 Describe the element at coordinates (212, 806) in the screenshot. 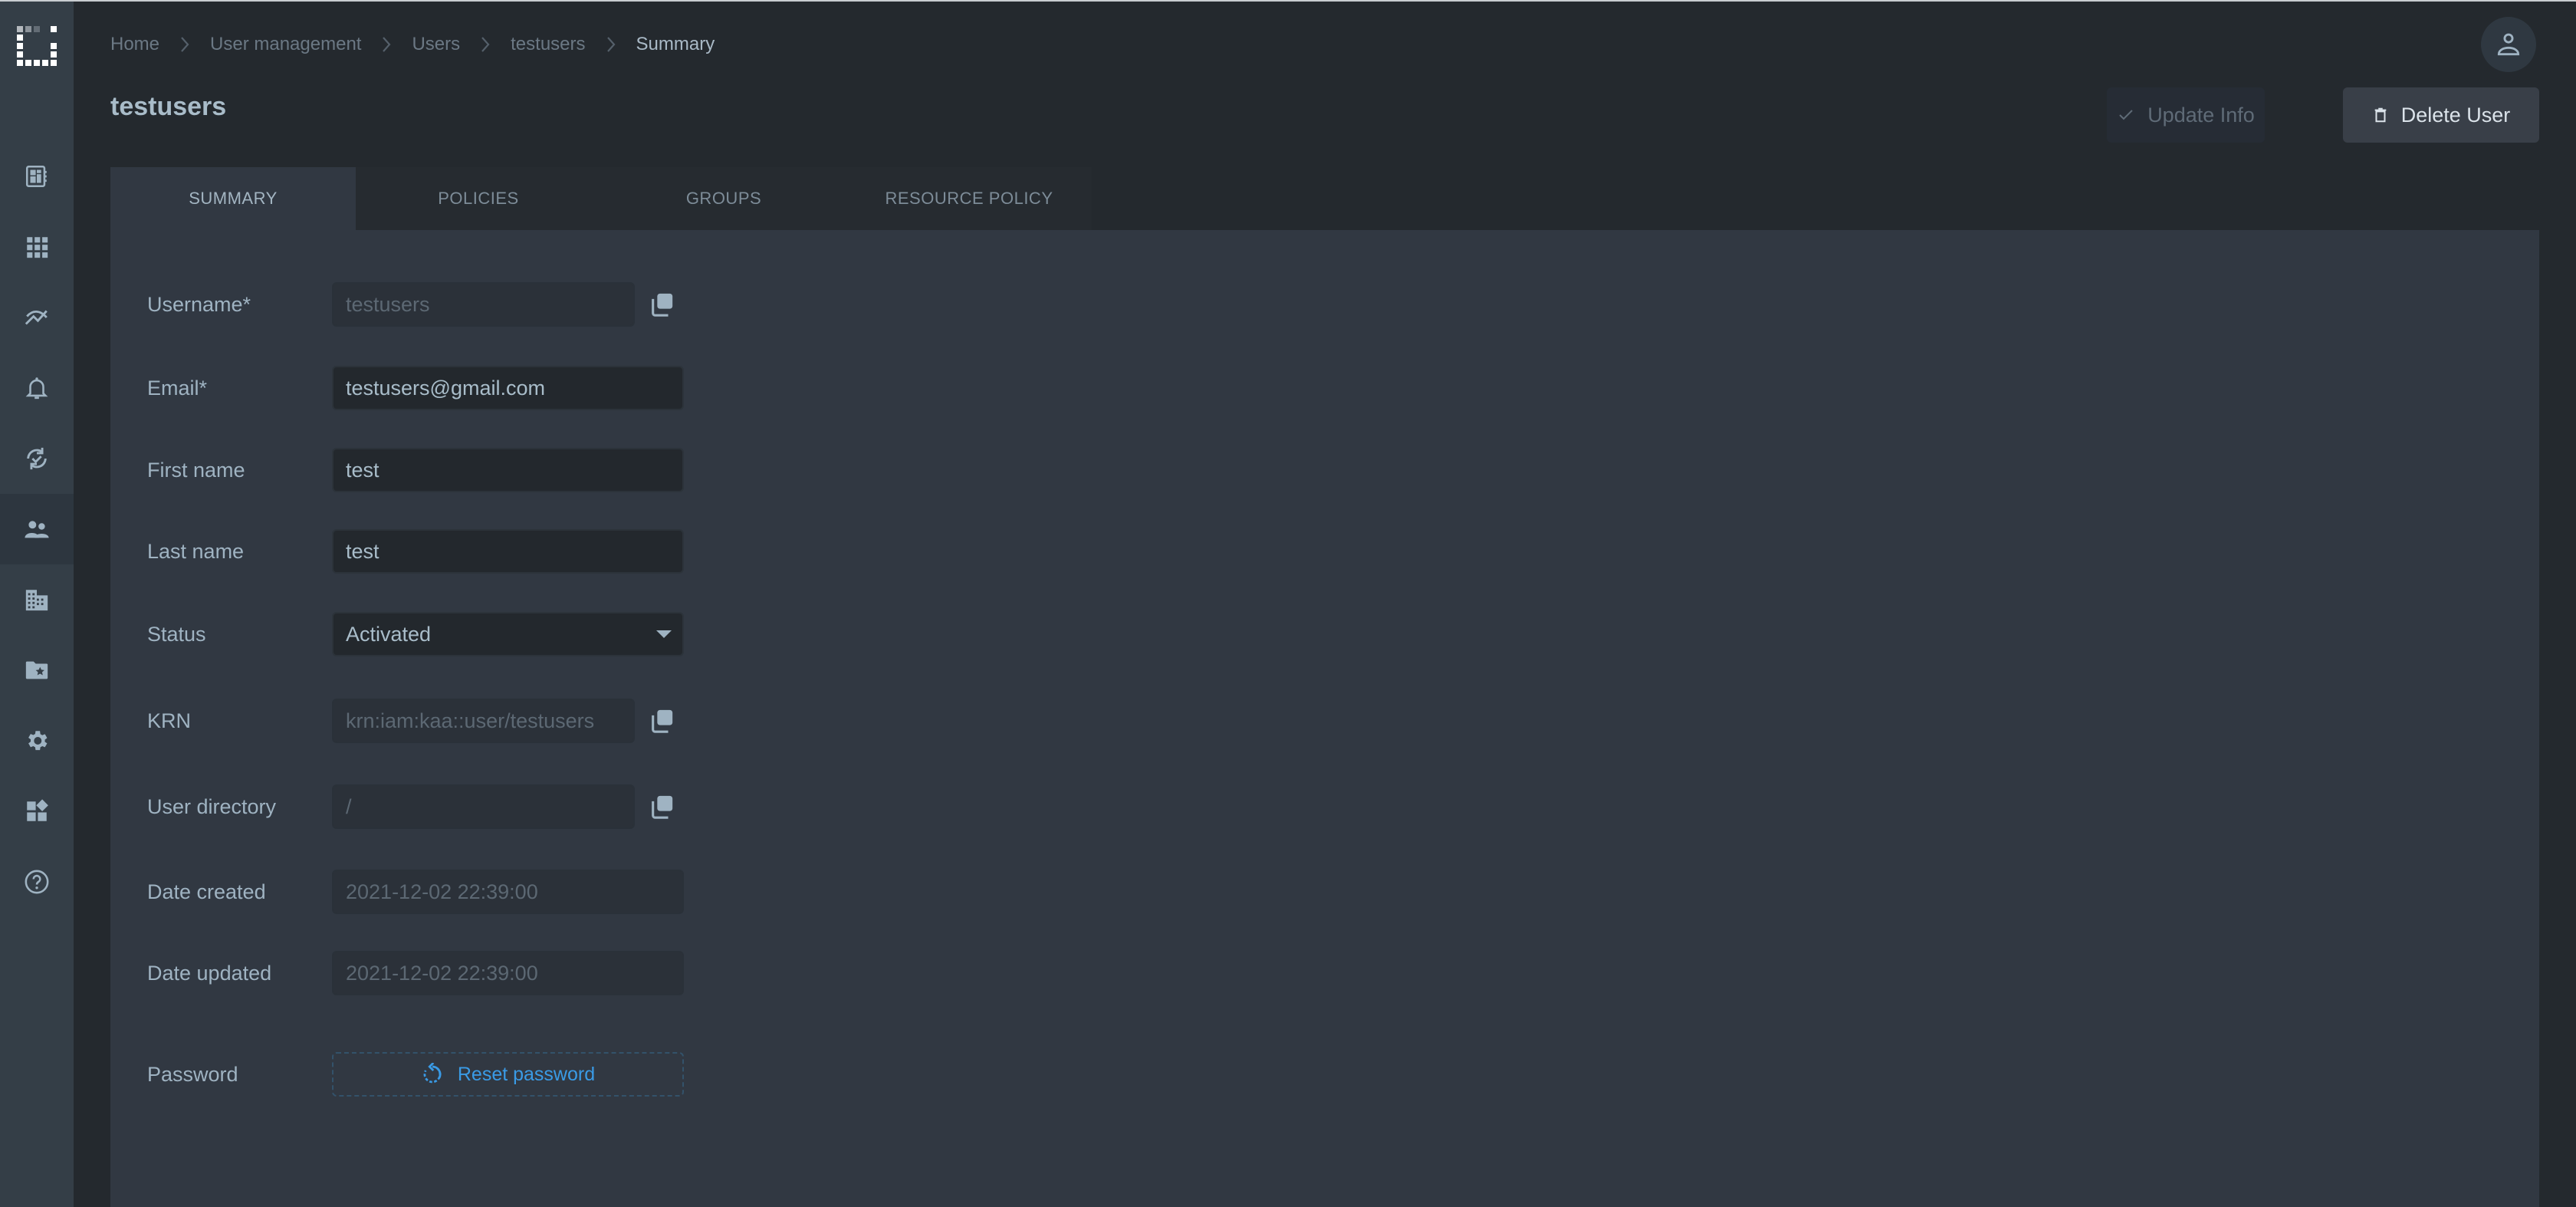

I see `user-directory-label: User directory` at that location.